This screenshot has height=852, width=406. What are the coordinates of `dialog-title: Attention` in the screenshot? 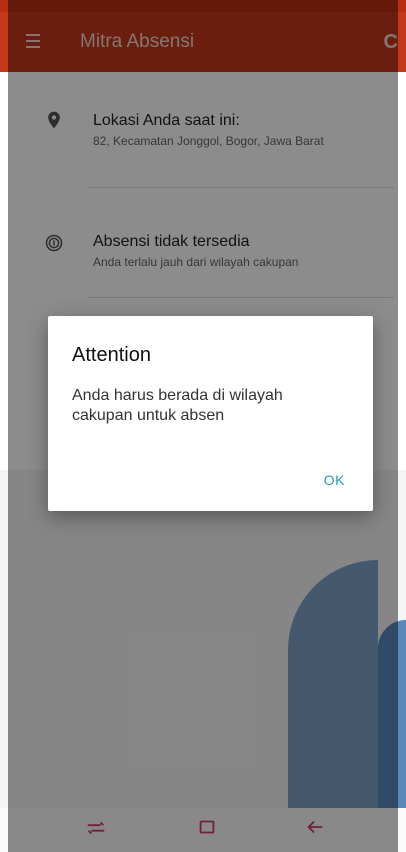 It's located at (111, 355).